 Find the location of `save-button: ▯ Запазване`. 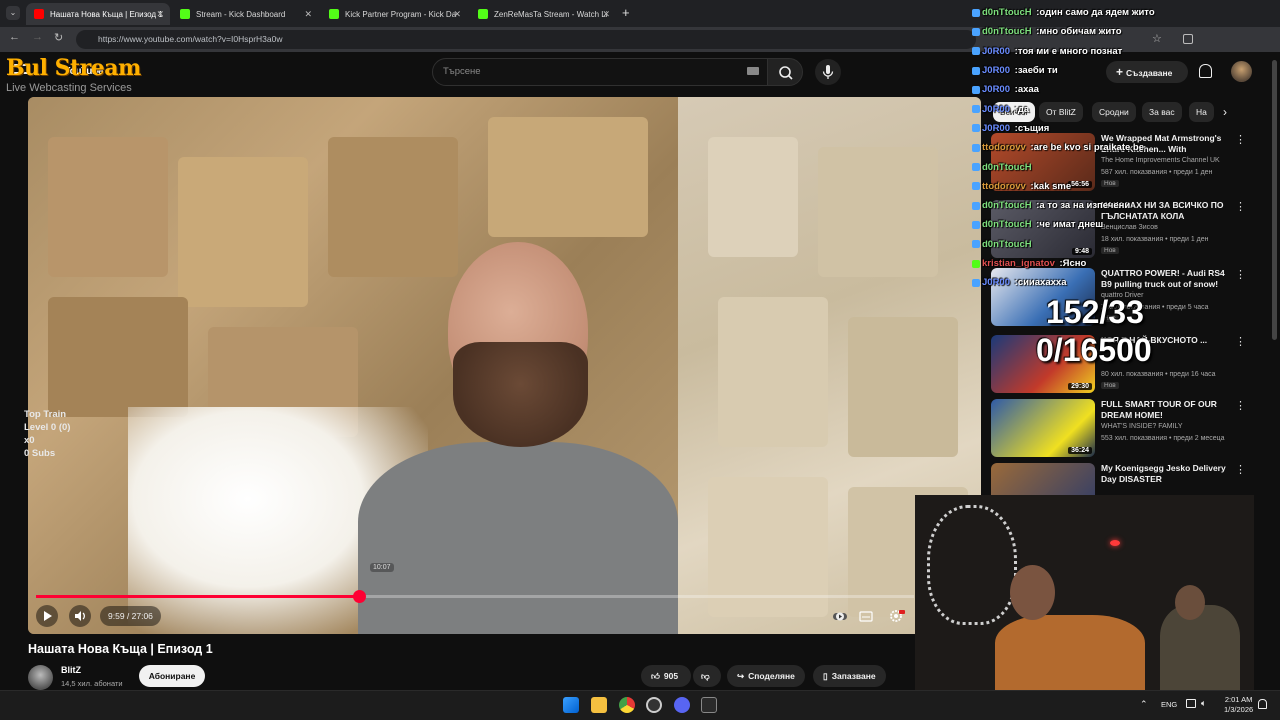

save-button: ▯ Запазване is located at coordinates (849, 676).